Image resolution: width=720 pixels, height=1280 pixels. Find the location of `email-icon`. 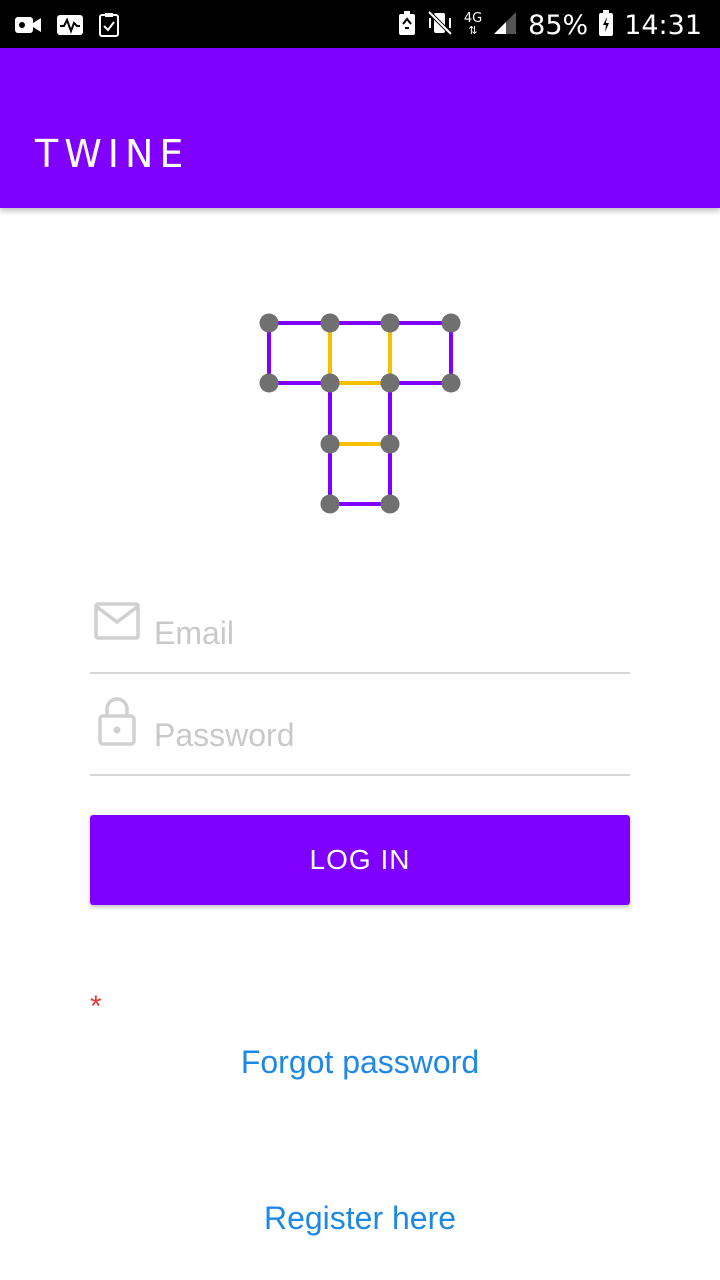

email-icon is located at coordinates (117, 623).